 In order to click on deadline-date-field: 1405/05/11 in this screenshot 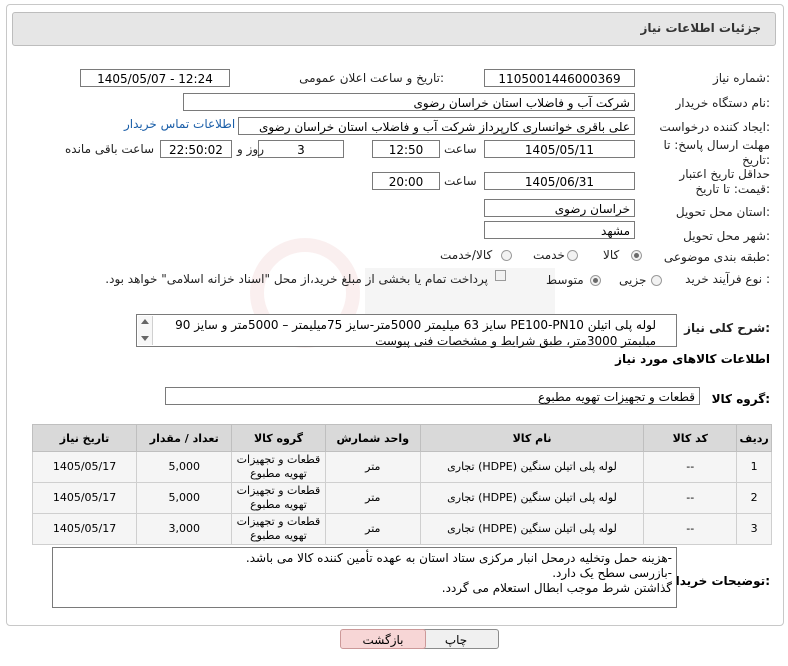, I will do `click(559, 149)`.